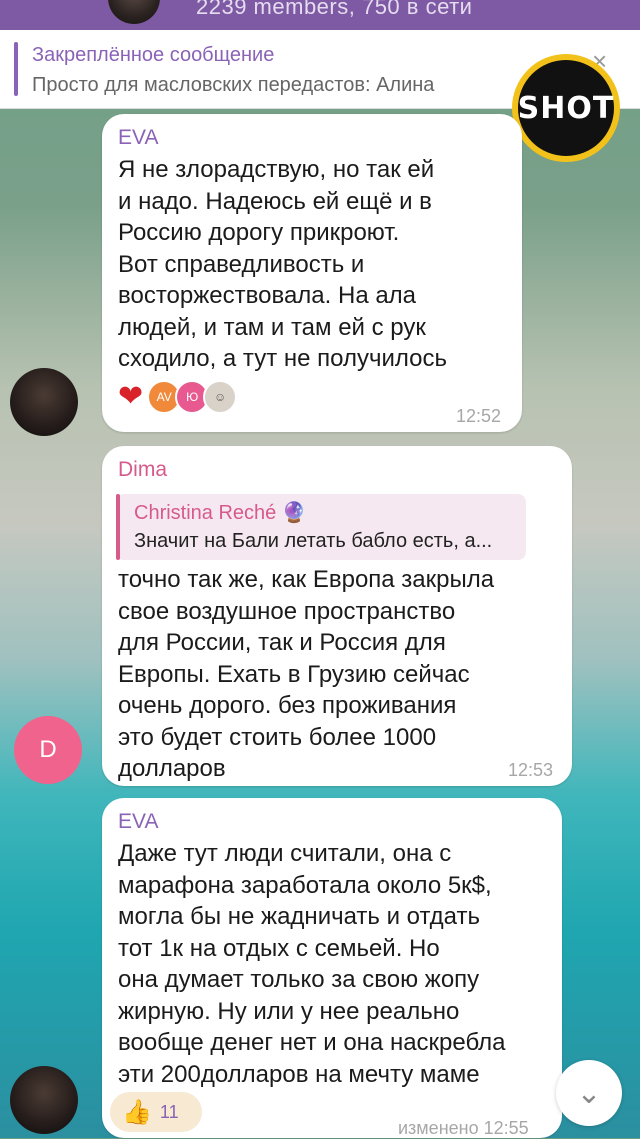 This screenshot has width=640, height=1139. I want to click on message-reactions: ❤ AV Ю ☺, so click(178, 397).